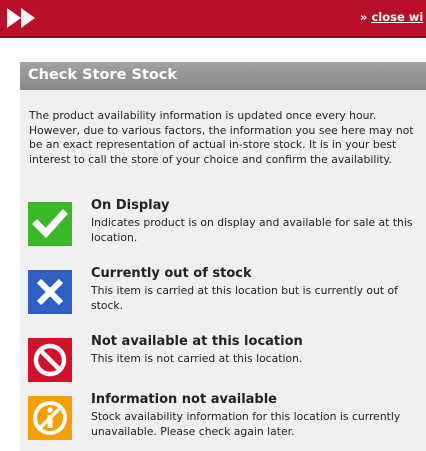 Image resolution: width=426 pixels, height=451 pixels. I want to click on top-bar: » close wi, so click(213, 19).